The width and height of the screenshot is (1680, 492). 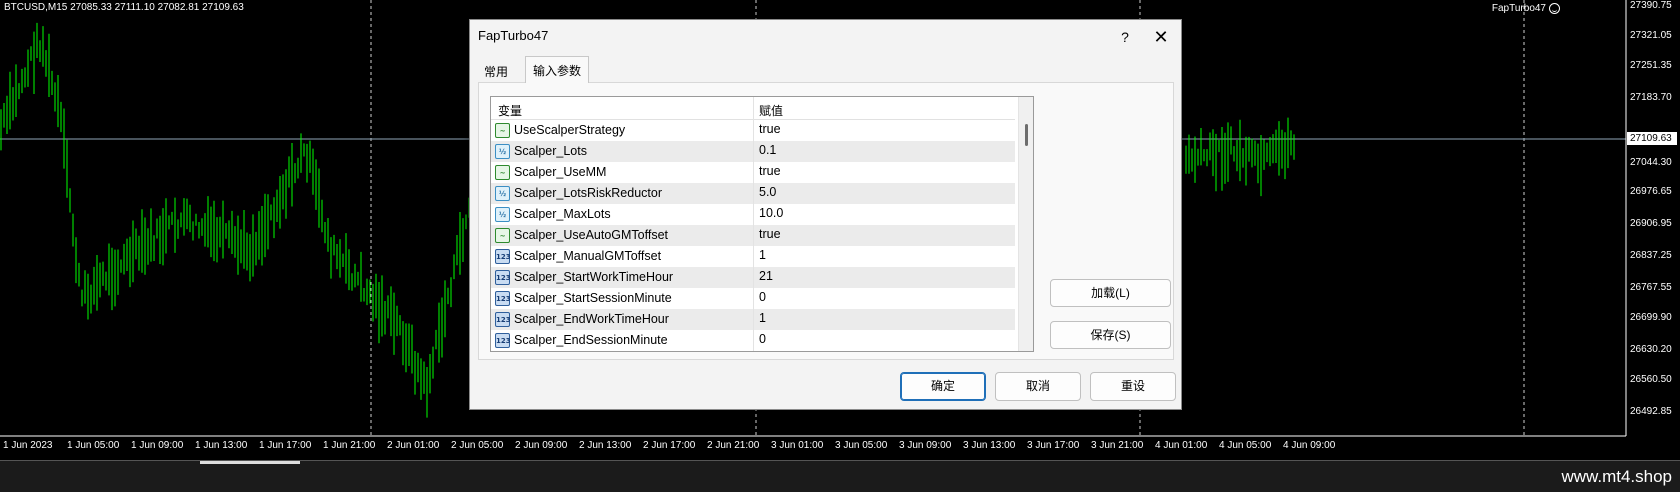 I want to click on time-tick-label: 2 Jun 01:00, so click(x=413, y=445).